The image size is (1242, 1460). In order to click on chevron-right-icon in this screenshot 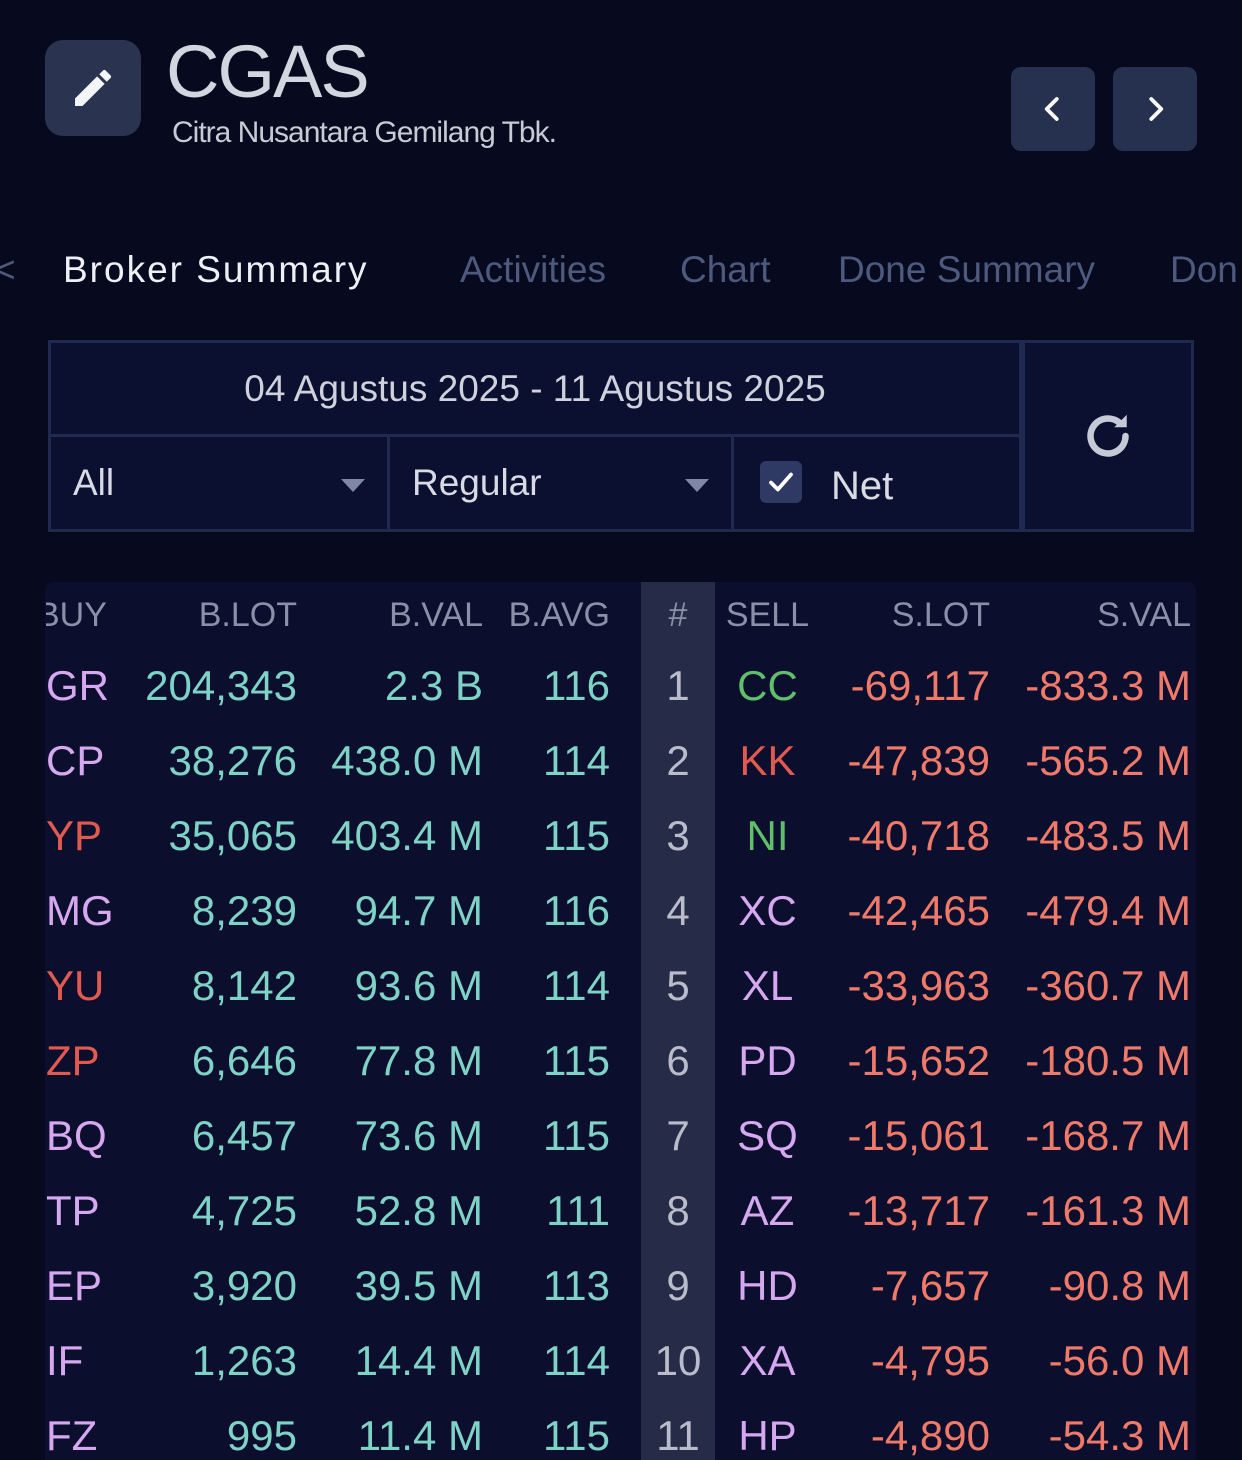, I will do `click(1156, 109)`.